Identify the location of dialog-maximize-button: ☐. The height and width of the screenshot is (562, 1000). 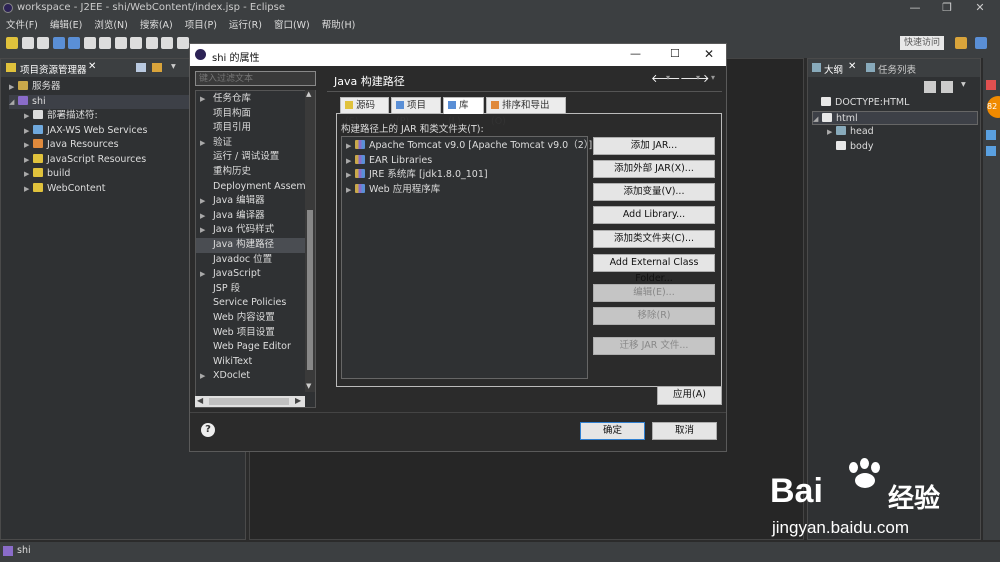
(675, 53).